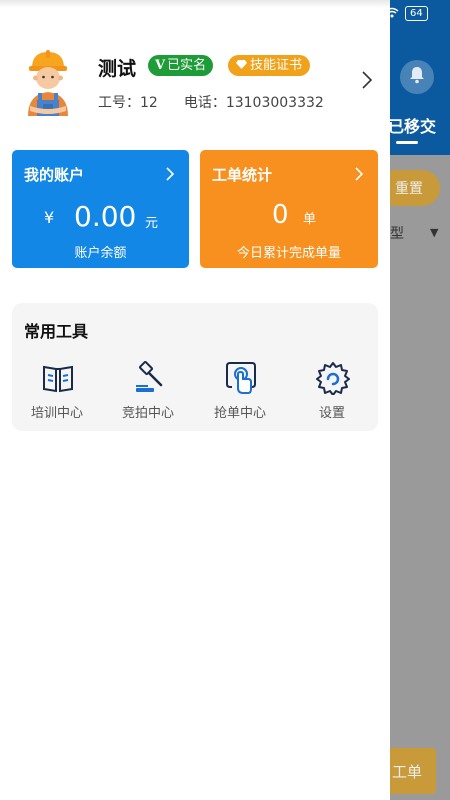 Image resolution: width=450 pixels, height=800 pixels. I want to click on profile-section: 测试 V 已实名 技能证书 工号：12 电话：13103003332, so click(195, 85).